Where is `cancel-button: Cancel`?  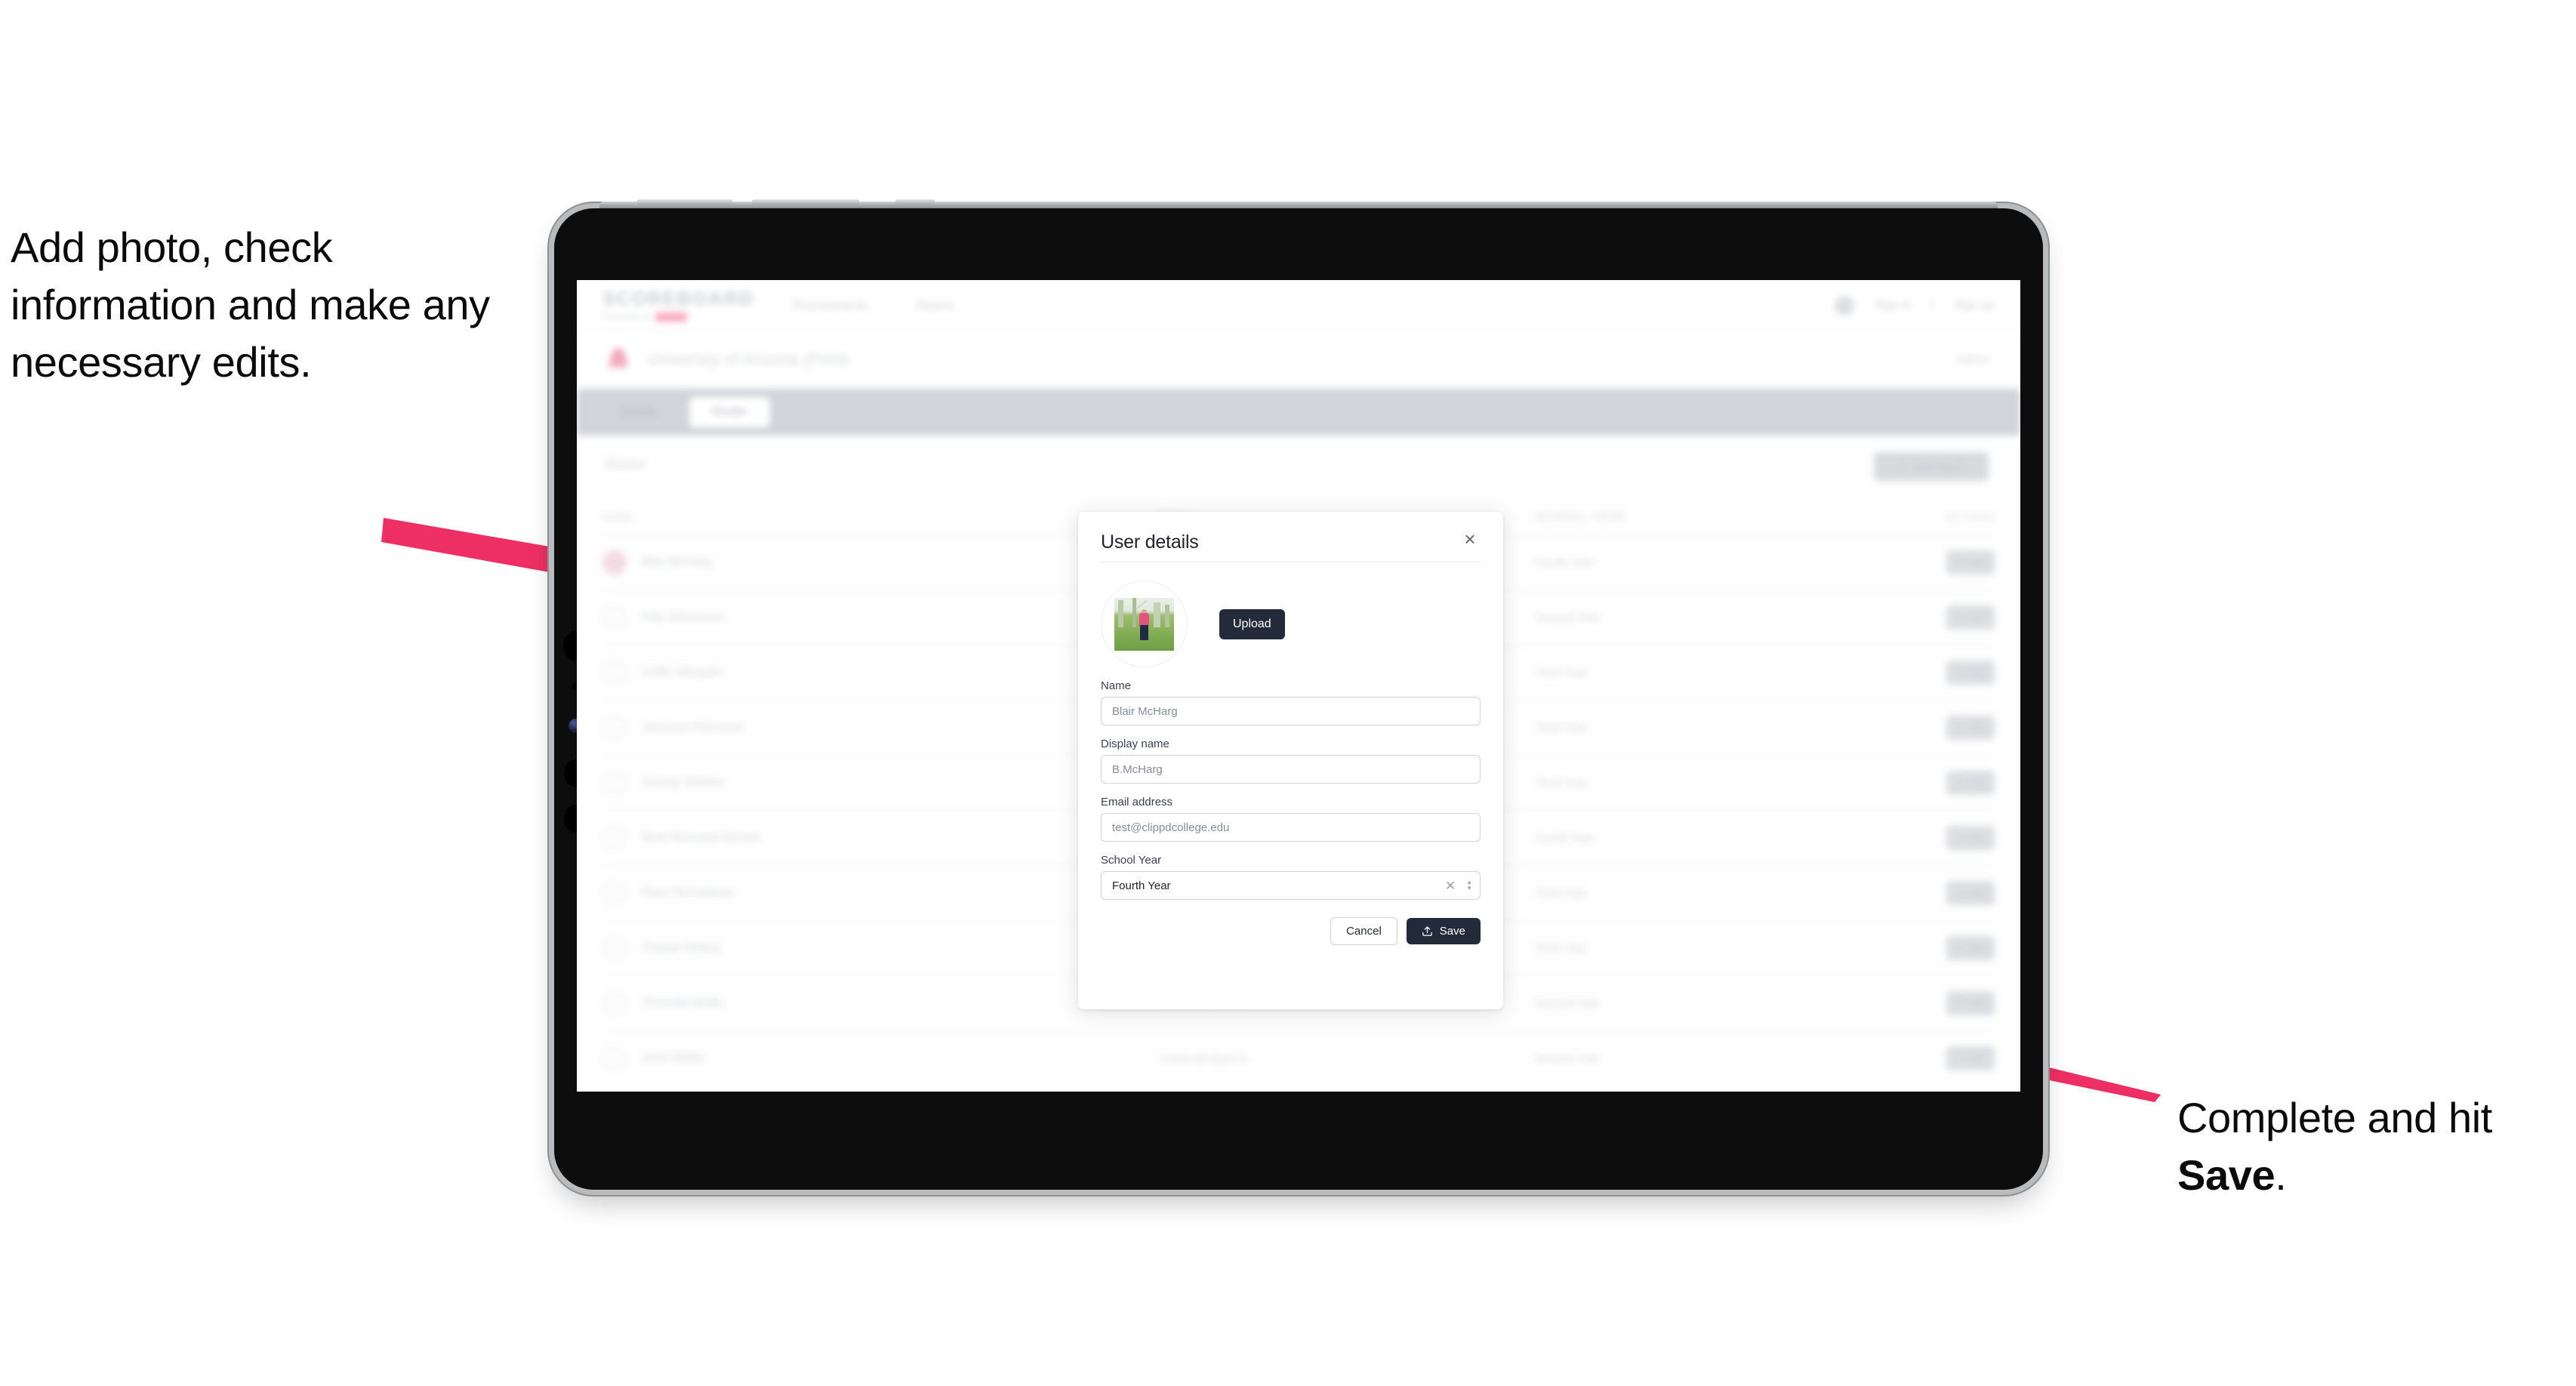
cancel-button: Cancel is located at coordinates (1363, 931).